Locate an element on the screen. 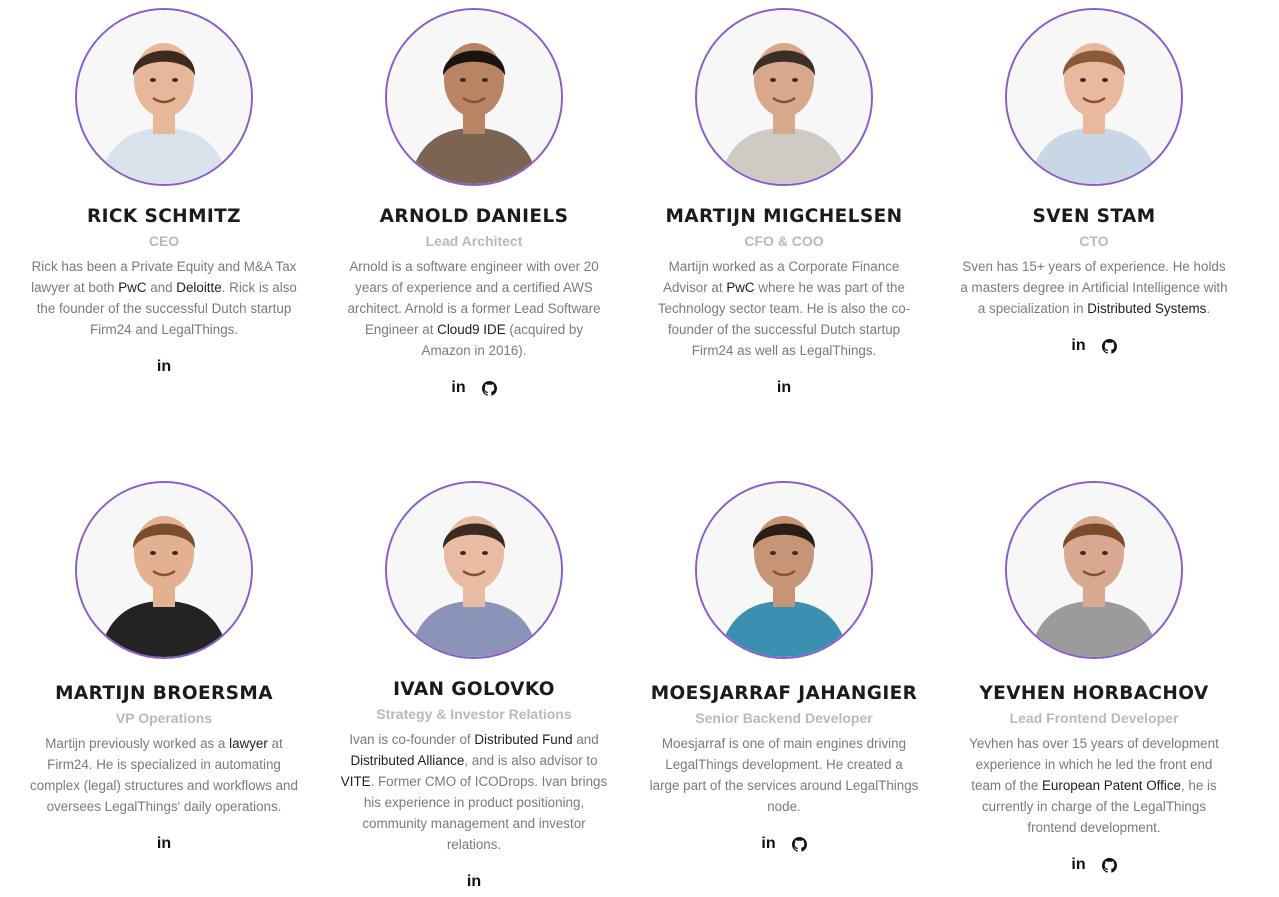 This screenshot has width=1279, height=897. bio-link: VITE is located at coordinates (356, 781).